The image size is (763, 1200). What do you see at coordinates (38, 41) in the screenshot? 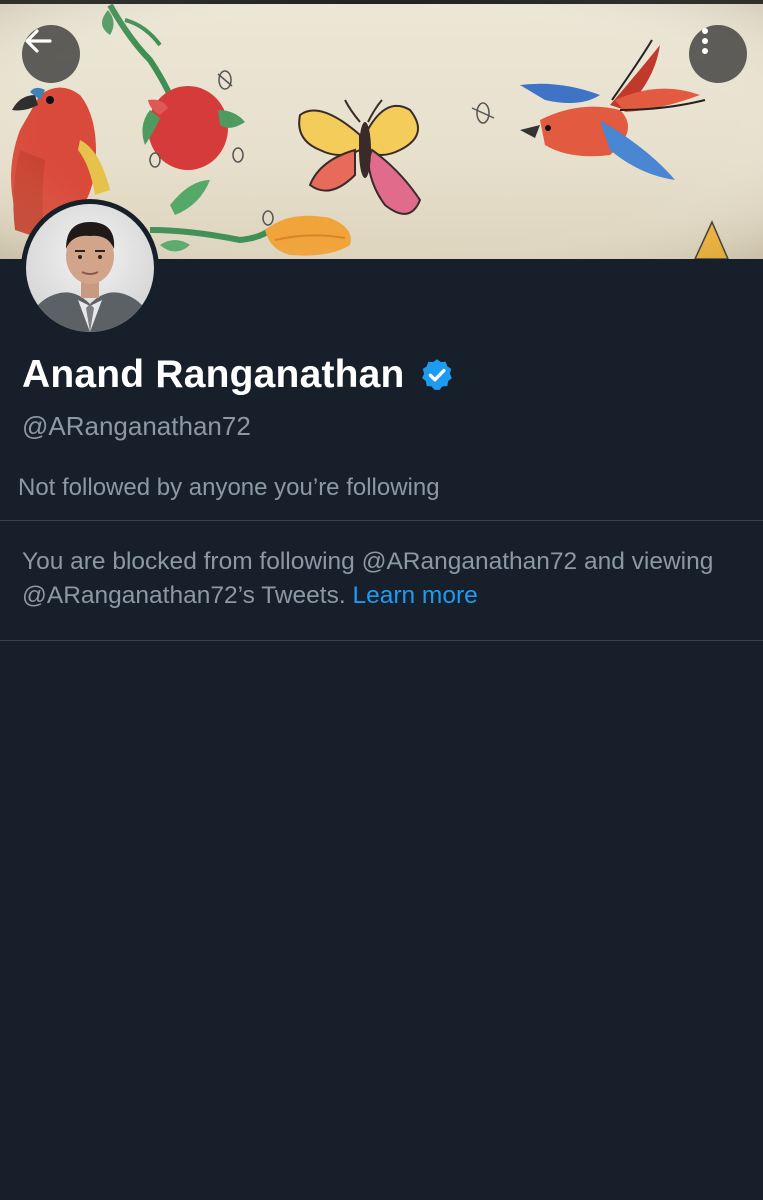
I see `arrow-left-icon` at bounding box center [38, 41].